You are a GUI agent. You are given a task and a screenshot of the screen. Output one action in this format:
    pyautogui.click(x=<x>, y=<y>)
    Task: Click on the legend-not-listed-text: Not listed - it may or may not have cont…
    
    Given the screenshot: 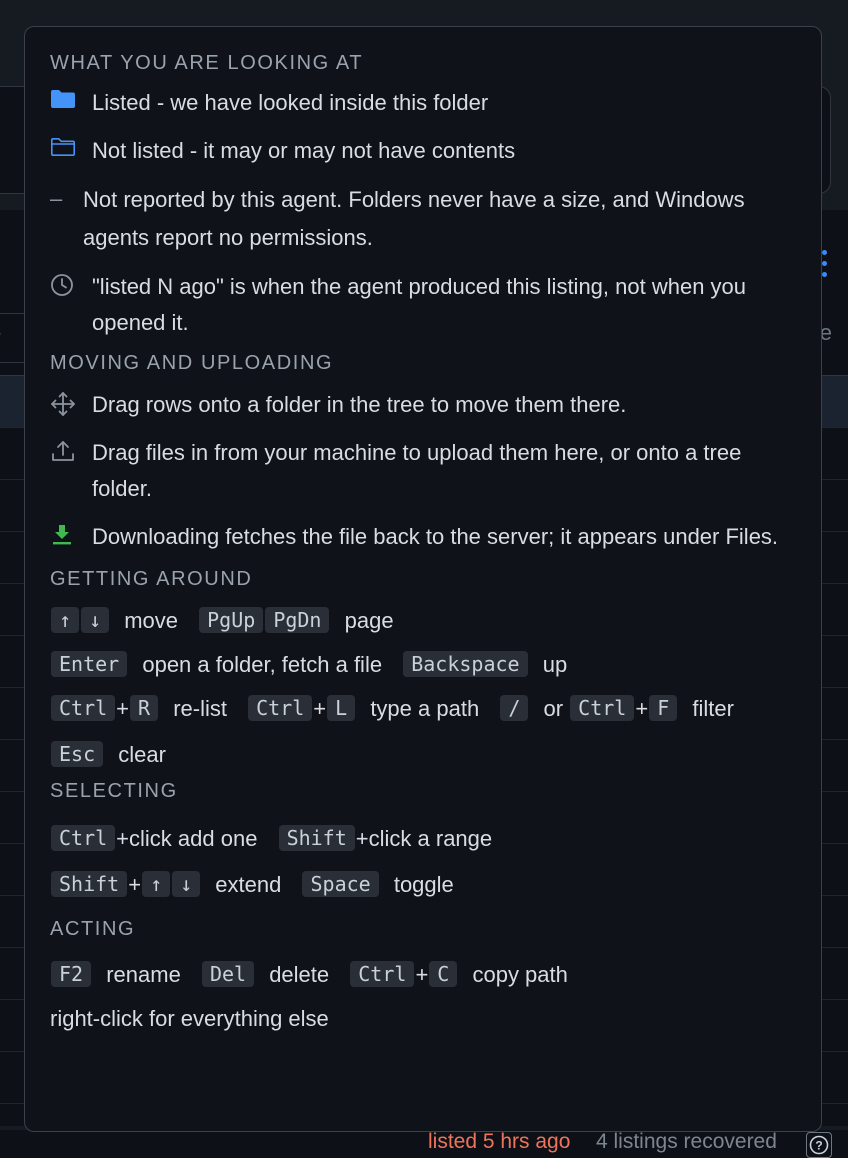 What is the action you would take?
    pyautogui.click(x=304, y=150)
    